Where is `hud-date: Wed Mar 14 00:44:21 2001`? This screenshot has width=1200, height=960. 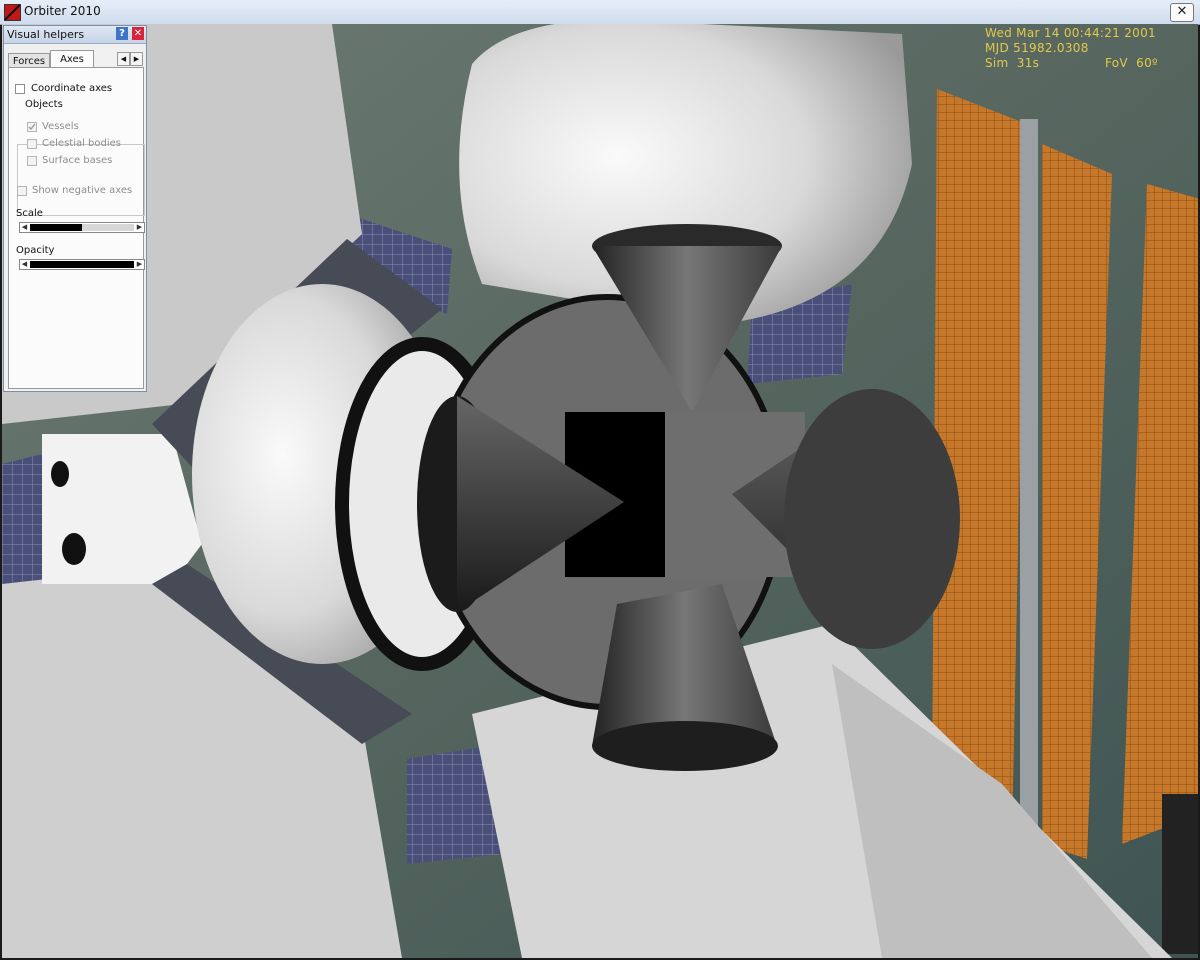
hud-date: Wed Mar 14 00:44:21 2001 is located at coordinates (1070, 33).